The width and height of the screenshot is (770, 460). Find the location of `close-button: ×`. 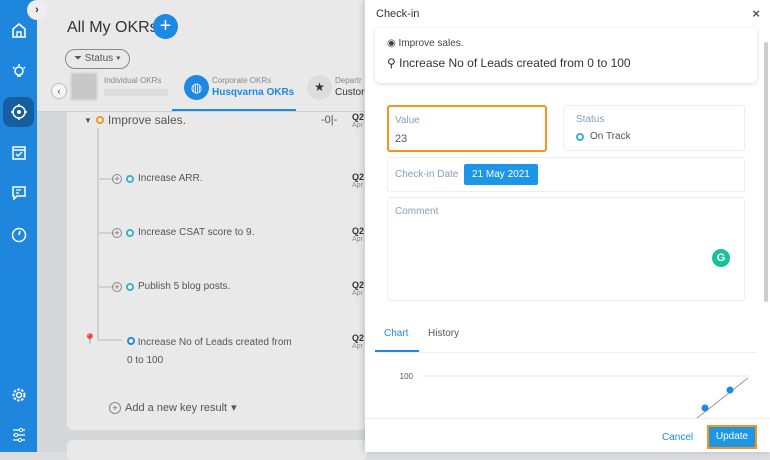

close-button: × is located at coordinates (756, 13).